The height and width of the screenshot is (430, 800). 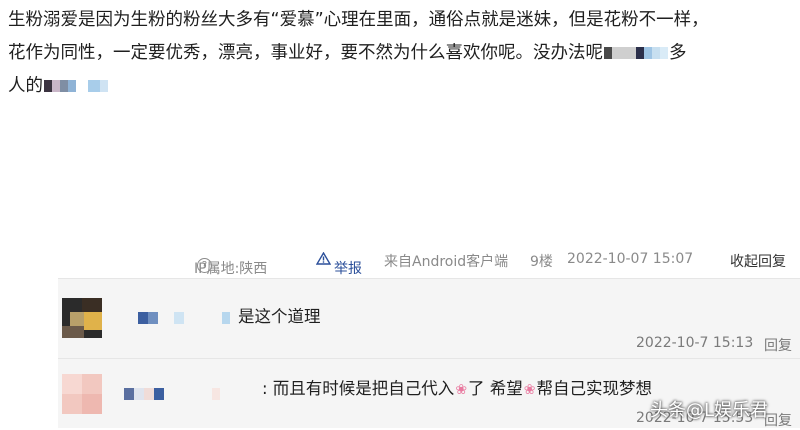 I want to click on reply-text-part: : 而且有时候是把自己代入, so click(x=358, y=388).